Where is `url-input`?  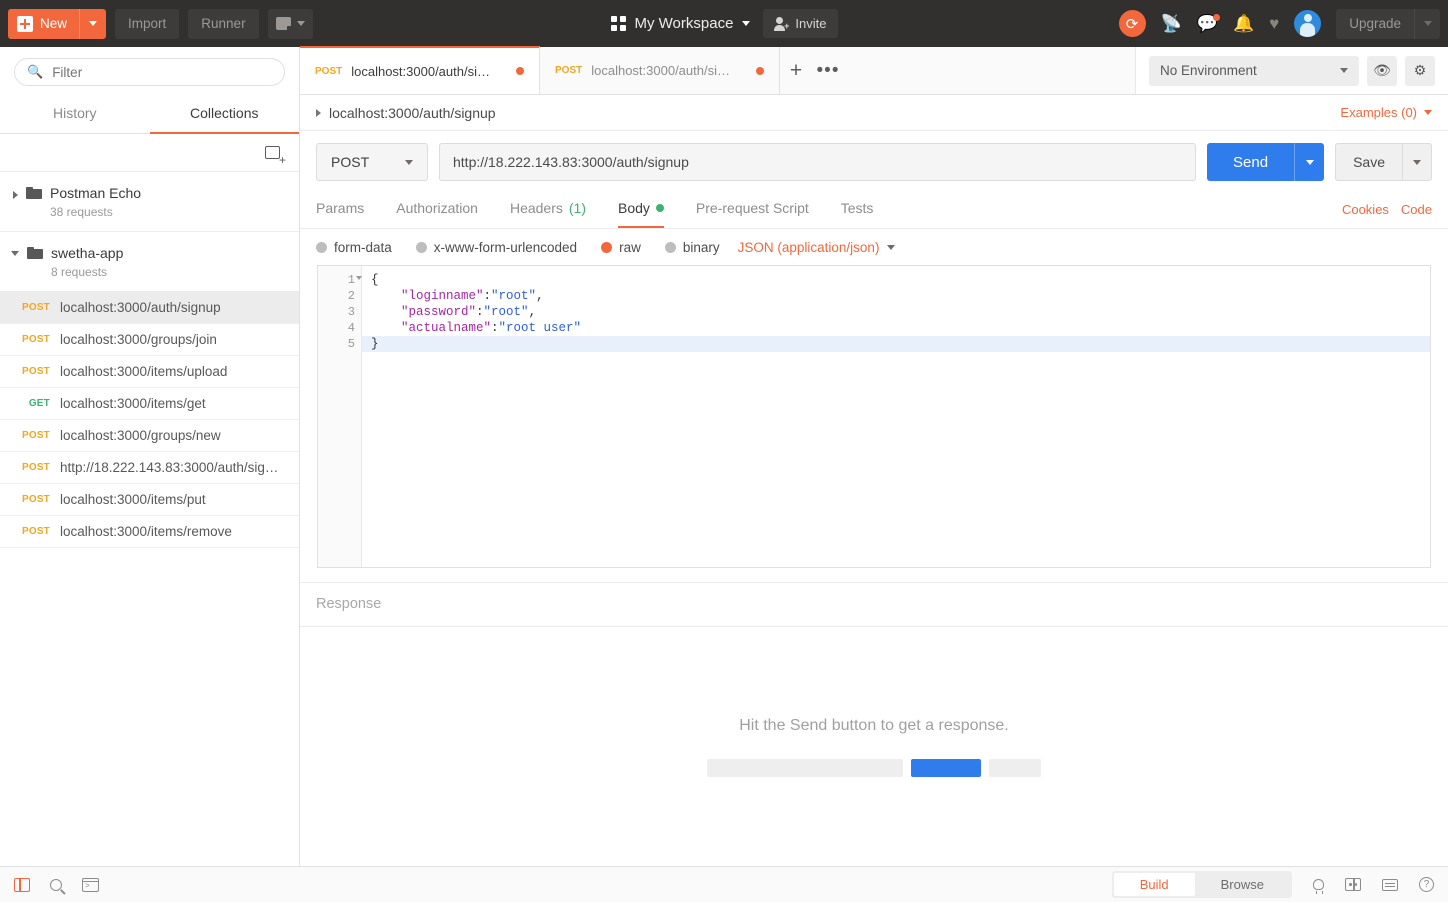
url-input is located at coordinates (818, 162).